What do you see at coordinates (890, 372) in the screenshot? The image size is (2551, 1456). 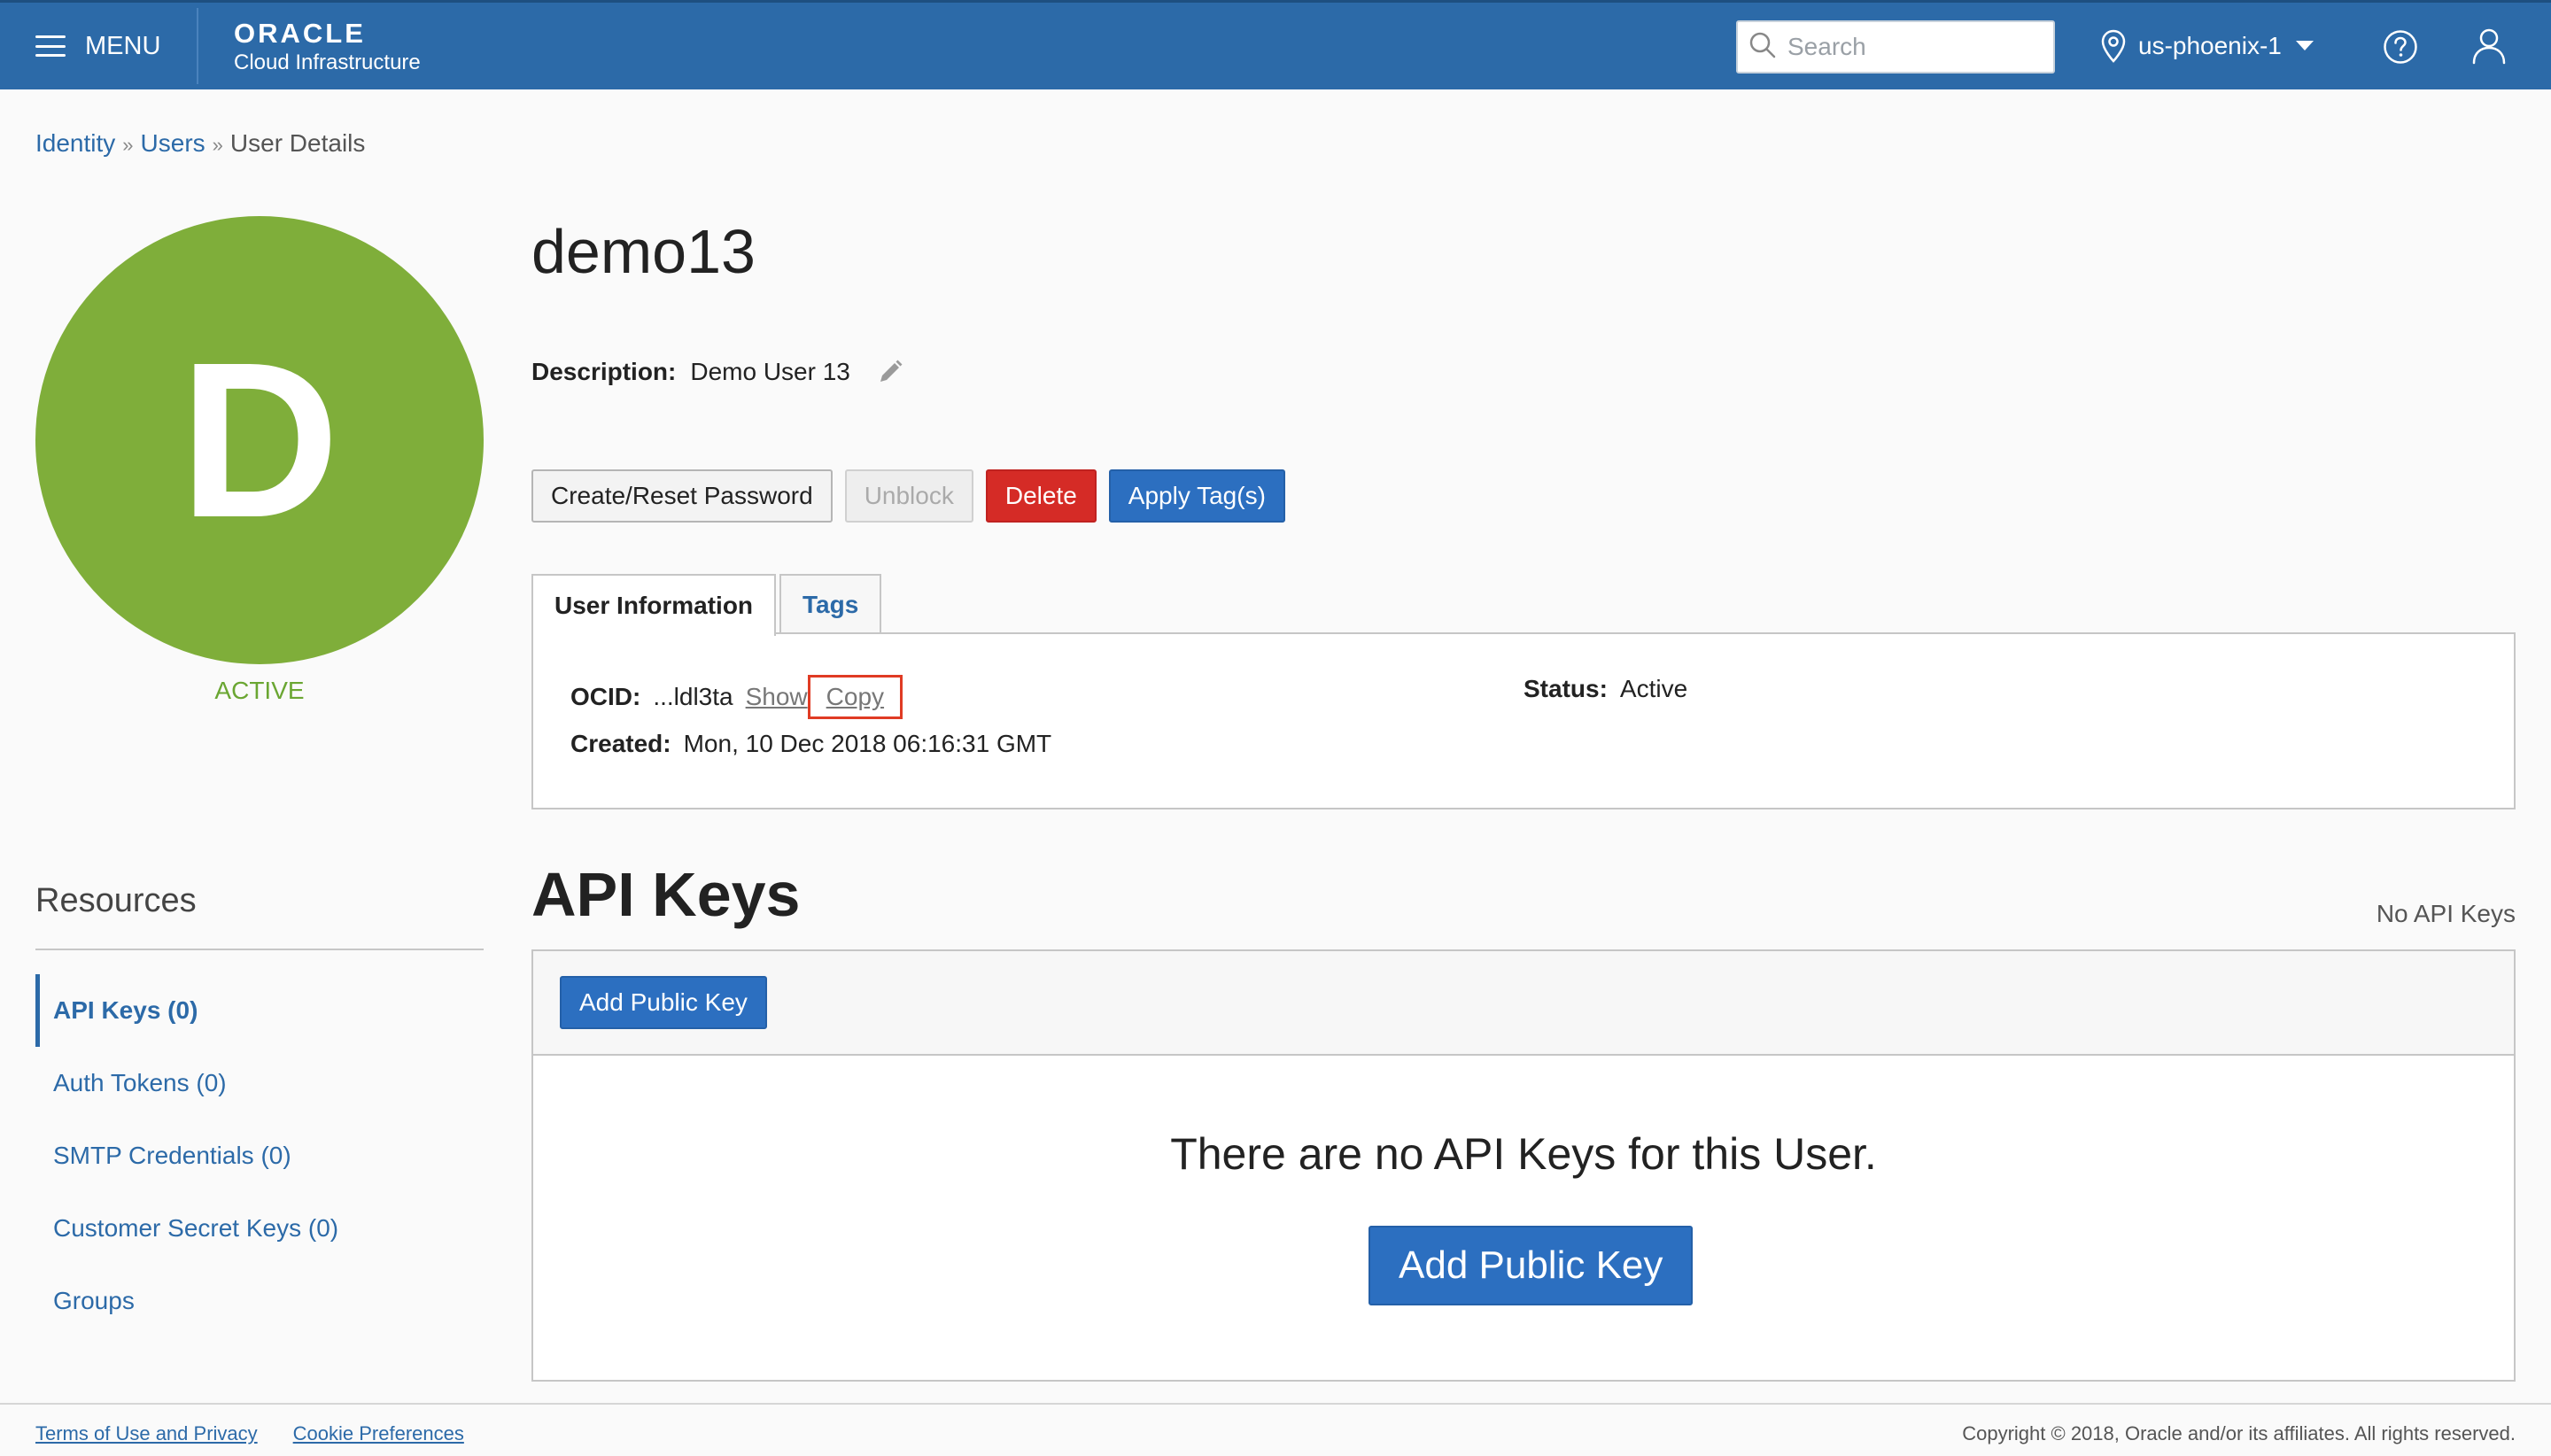 I see `edit-pencil-icon` at bounding box center [890, 372].